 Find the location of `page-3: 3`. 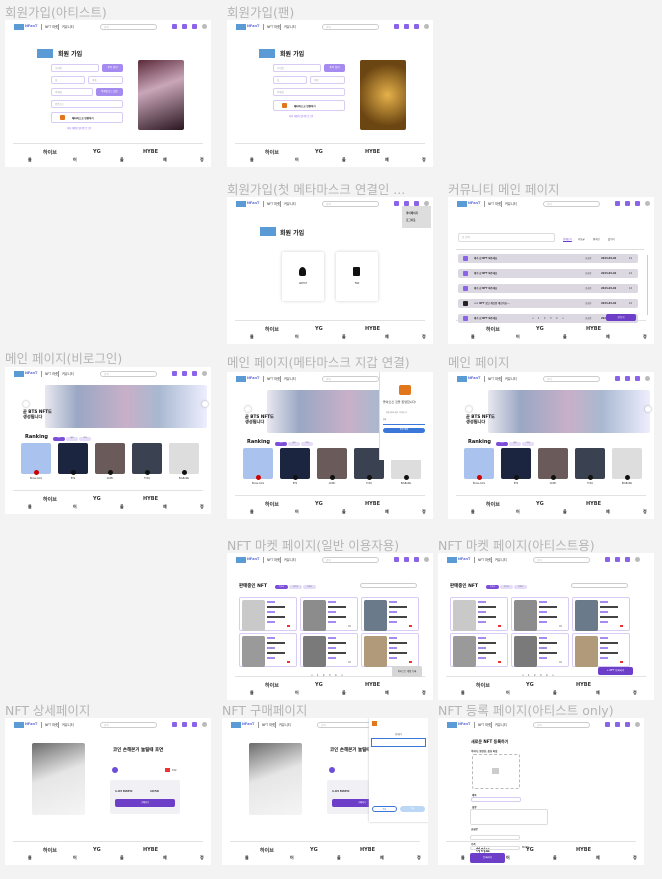

page-3: 3 is located at coordinates (541, 675).